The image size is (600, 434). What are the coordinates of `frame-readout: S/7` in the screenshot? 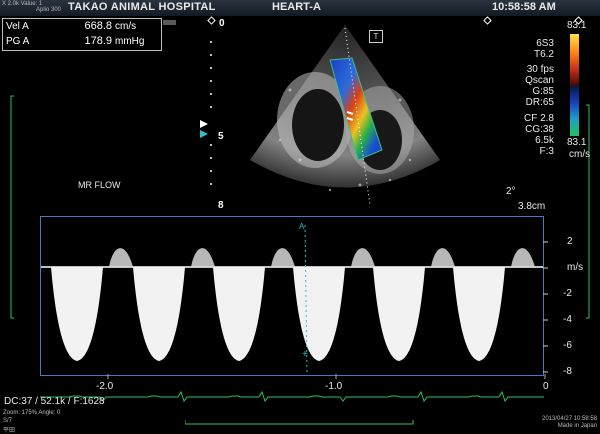 It's located at (8, 421).